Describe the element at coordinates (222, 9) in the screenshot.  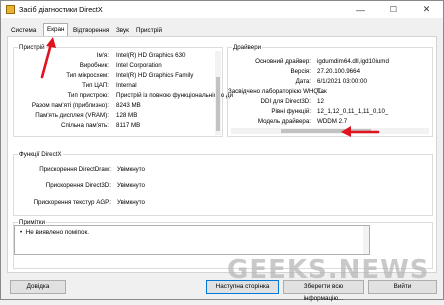
I see `title-bar: Засіб діагностики DirectX — ☐ ✕` at that location.